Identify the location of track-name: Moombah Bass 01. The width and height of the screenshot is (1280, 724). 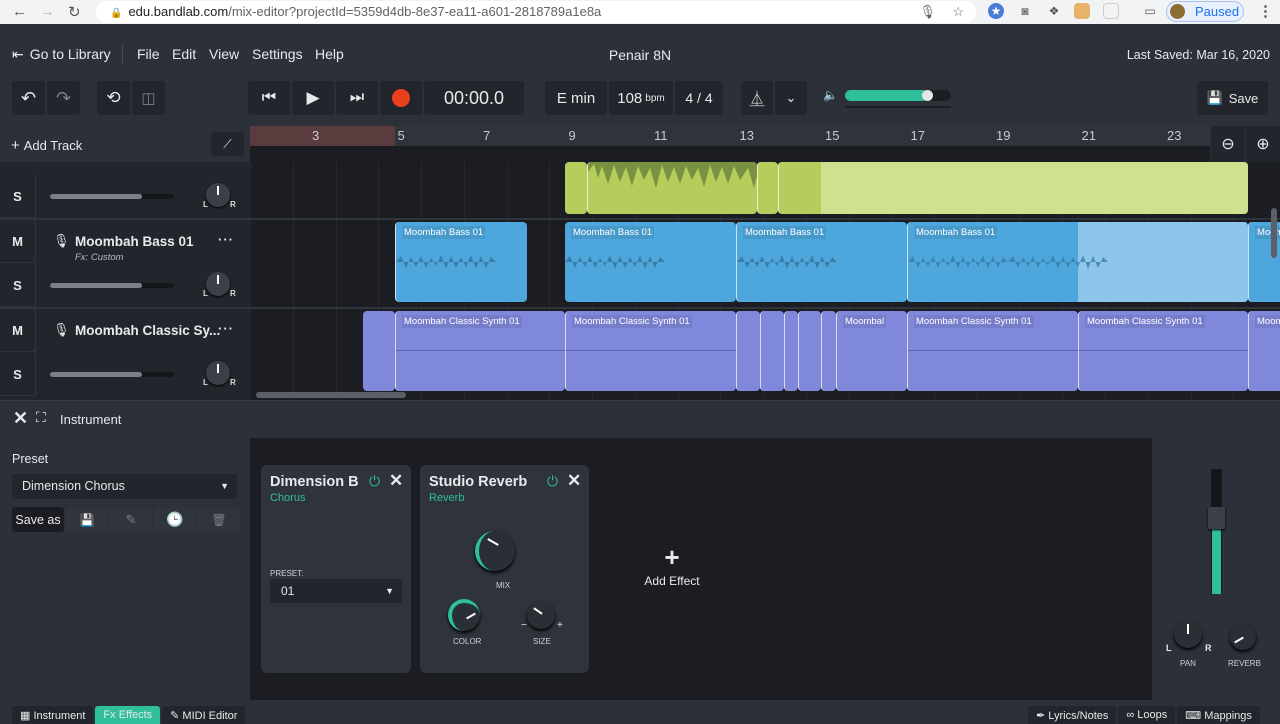
(134, 241).